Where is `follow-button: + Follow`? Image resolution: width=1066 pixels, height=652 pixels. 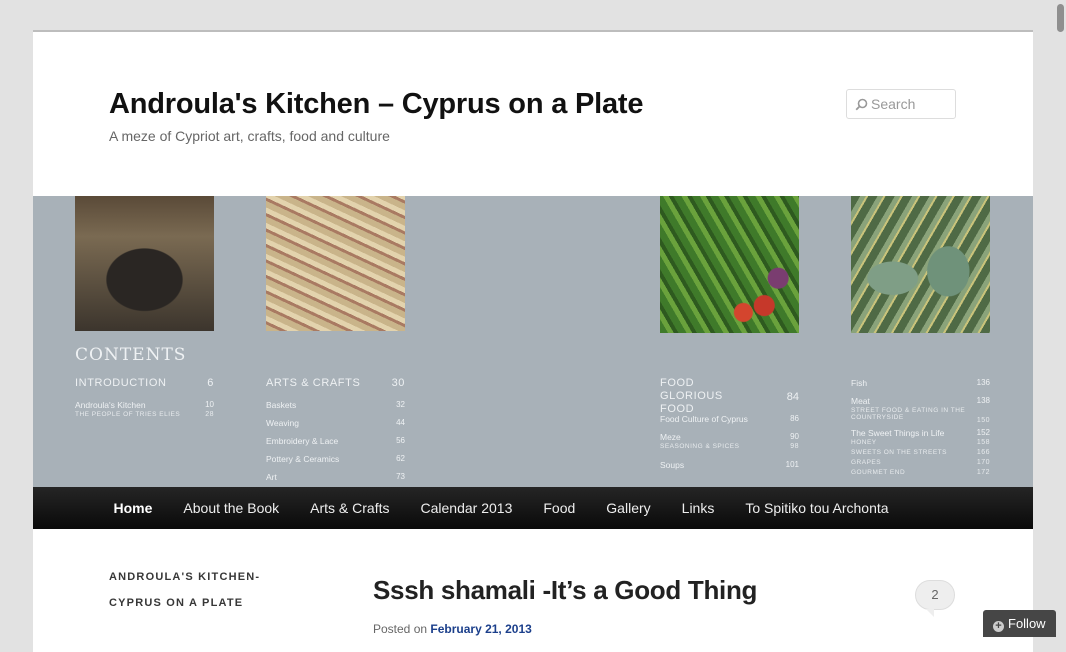
follow-button: + Follow is located at coordinates (1019, 623).